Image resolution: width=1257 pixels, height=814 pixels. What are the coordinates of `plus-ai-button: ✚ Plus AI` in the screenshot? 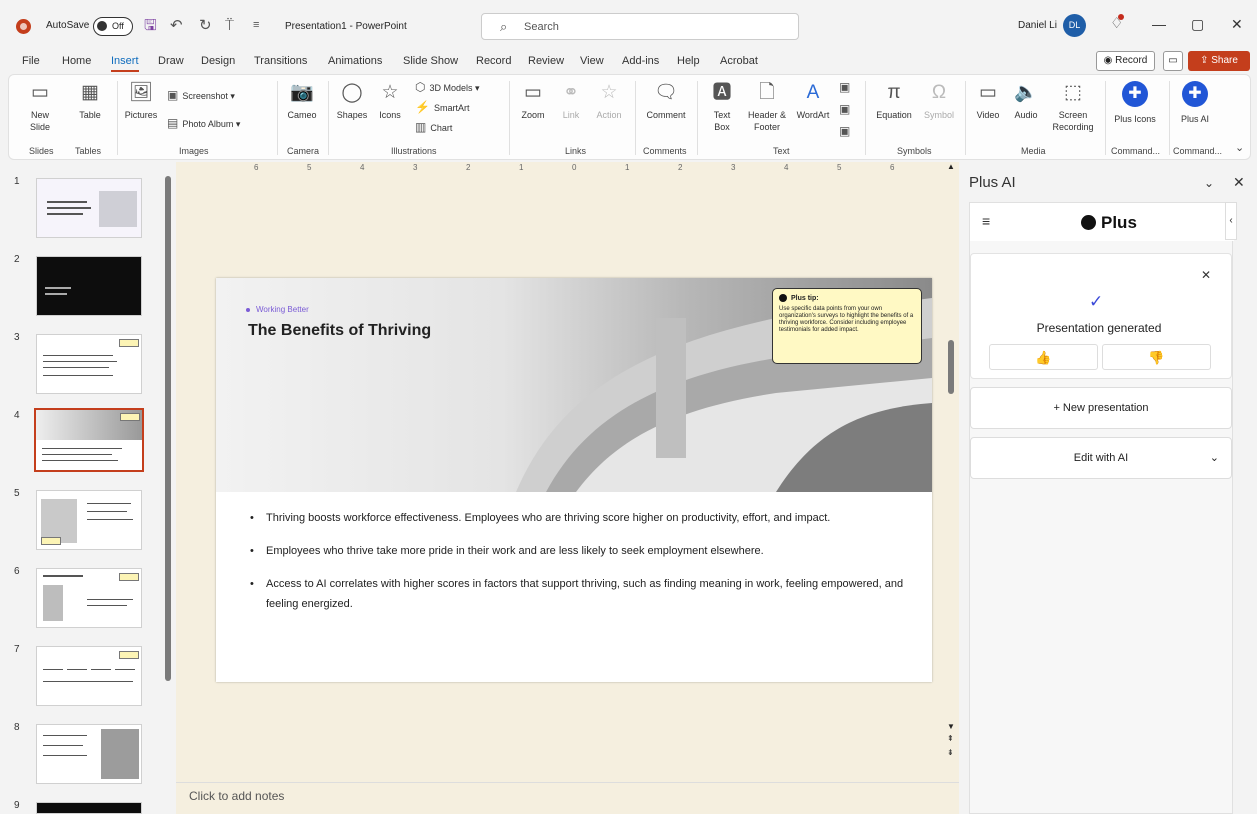 It's located at (1195, 103).